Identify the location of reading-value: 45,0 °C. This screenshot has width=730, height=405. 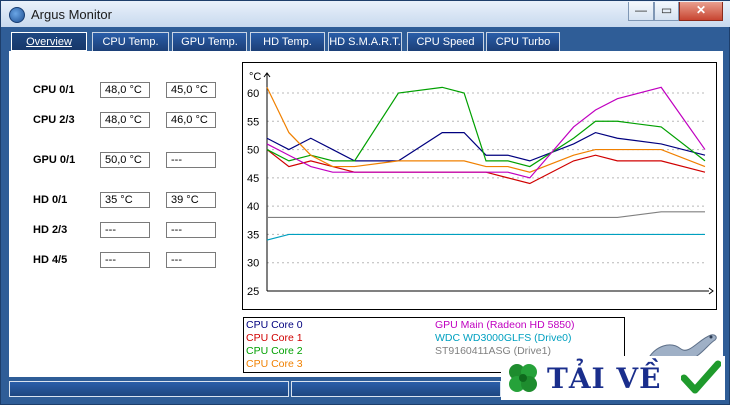
(191, 90).